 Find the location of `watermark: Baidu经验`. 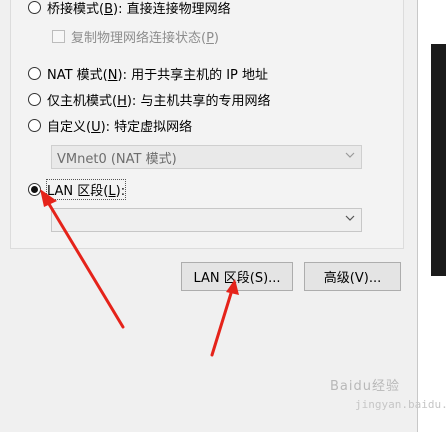

watermark: Baidu经验 is located at coordinates (365, 386).